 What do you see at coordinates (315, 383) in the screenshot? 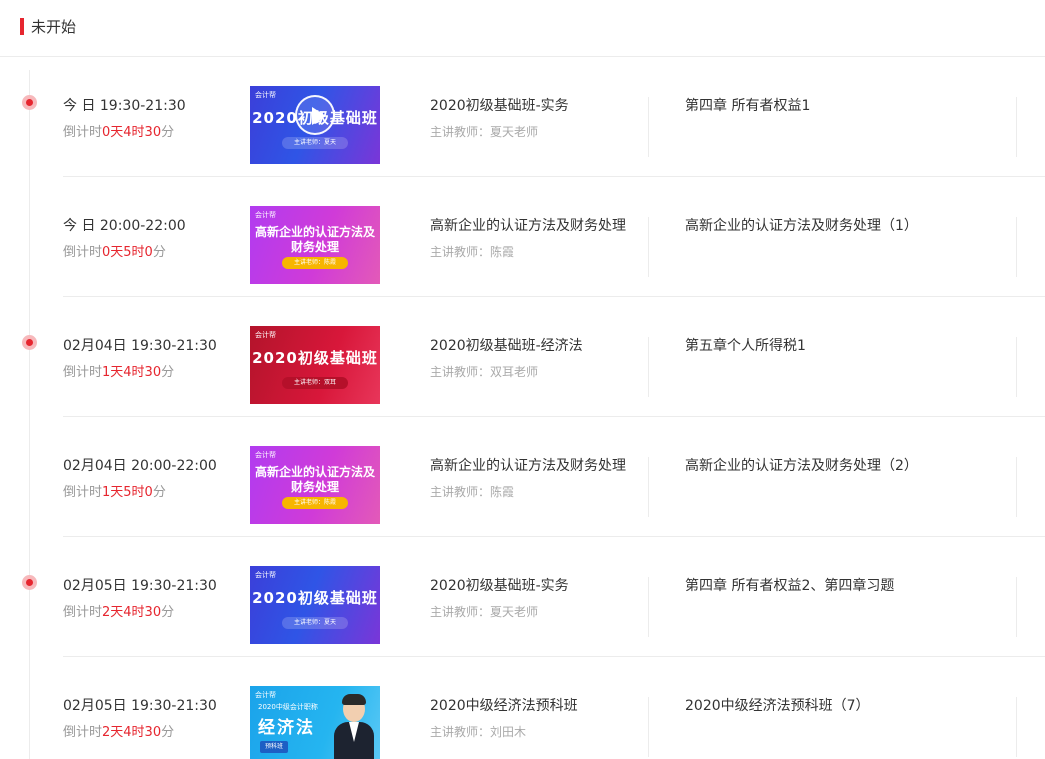
I see `thumb-teacher-pill: 主讲老师：双耳` at bounding box center [315, 383].